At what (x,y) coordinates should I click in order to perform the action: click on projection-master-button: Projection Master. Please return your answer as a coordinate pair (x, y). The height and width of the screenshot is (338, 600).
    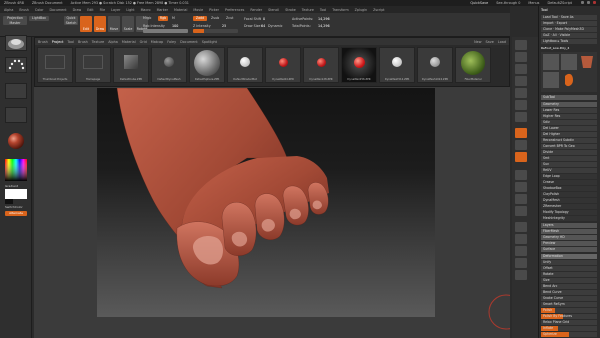
    Looking at the image, I should click on (15, 20).